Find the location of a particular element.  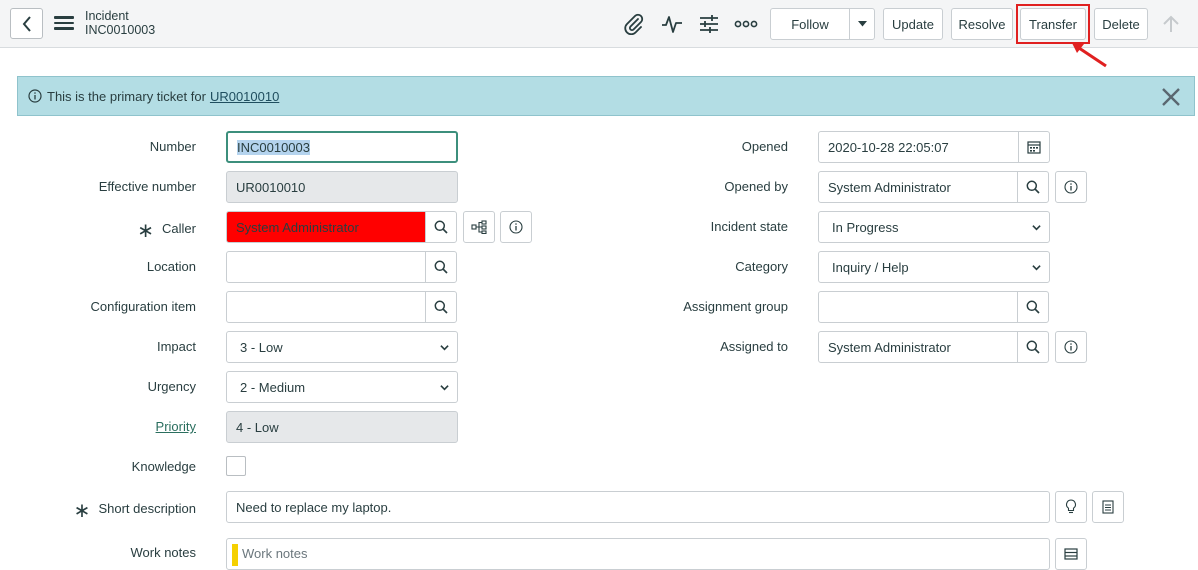

chevron-left-icon is located at coordinates (26, 23).